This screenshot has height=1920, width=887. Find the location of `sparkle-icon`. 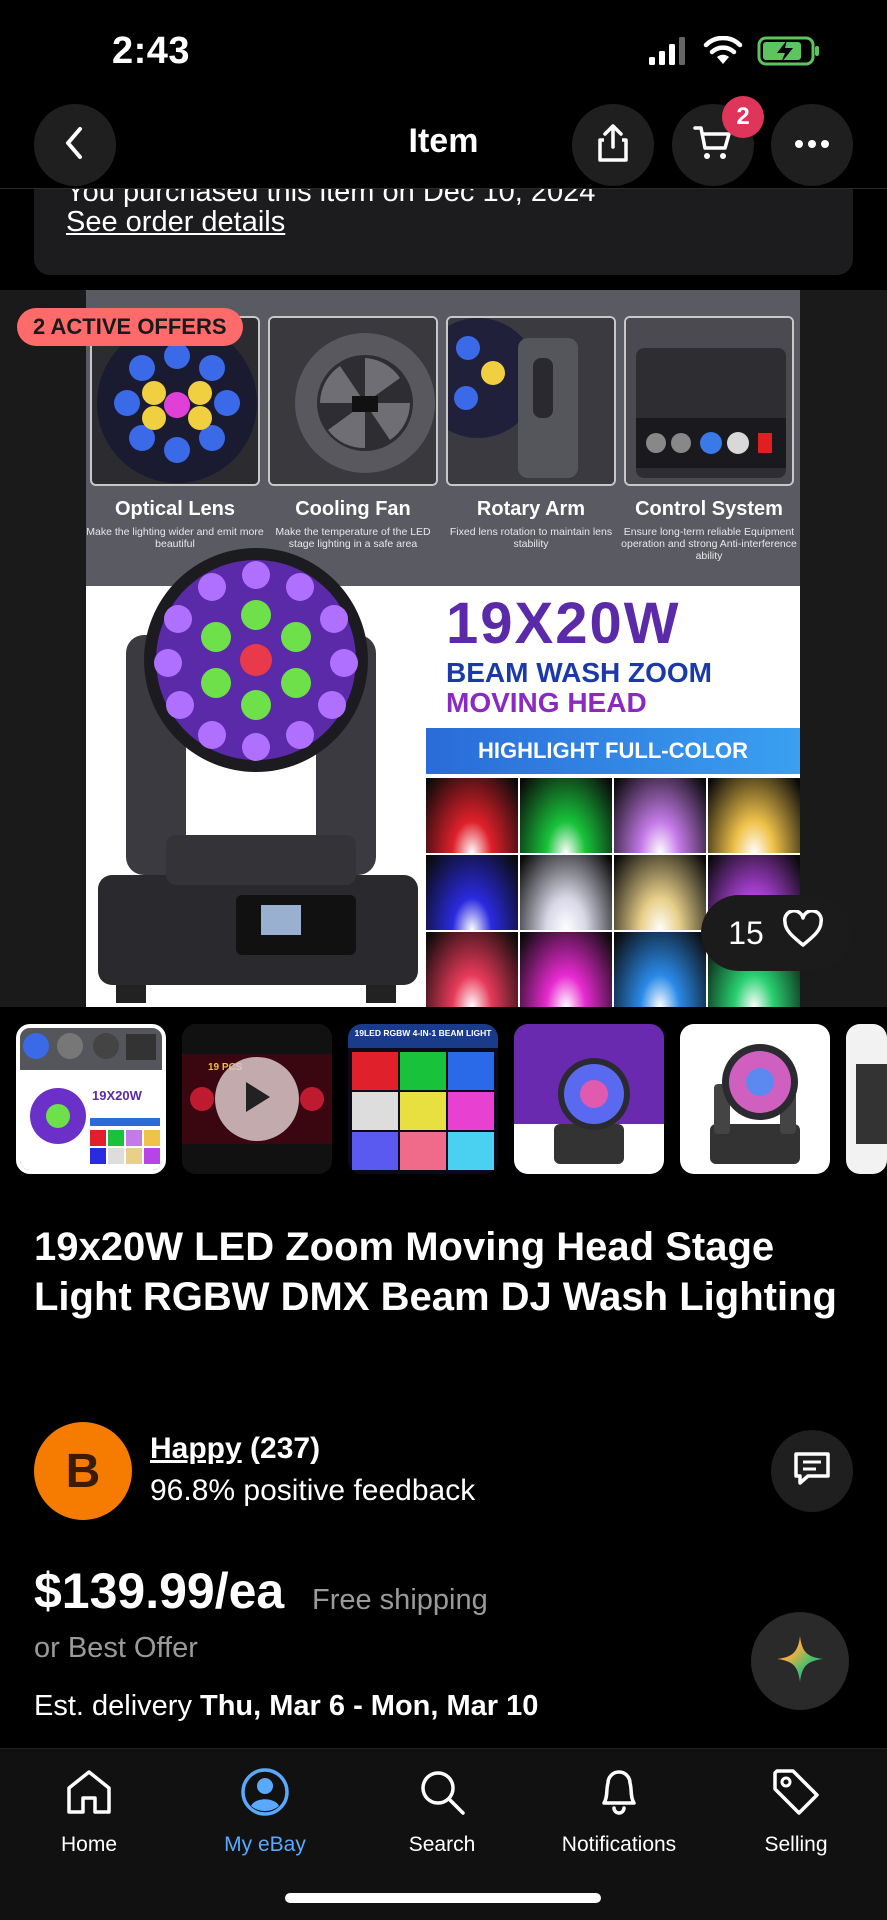

sparkle-icon is located at coordinates (800, 1661).